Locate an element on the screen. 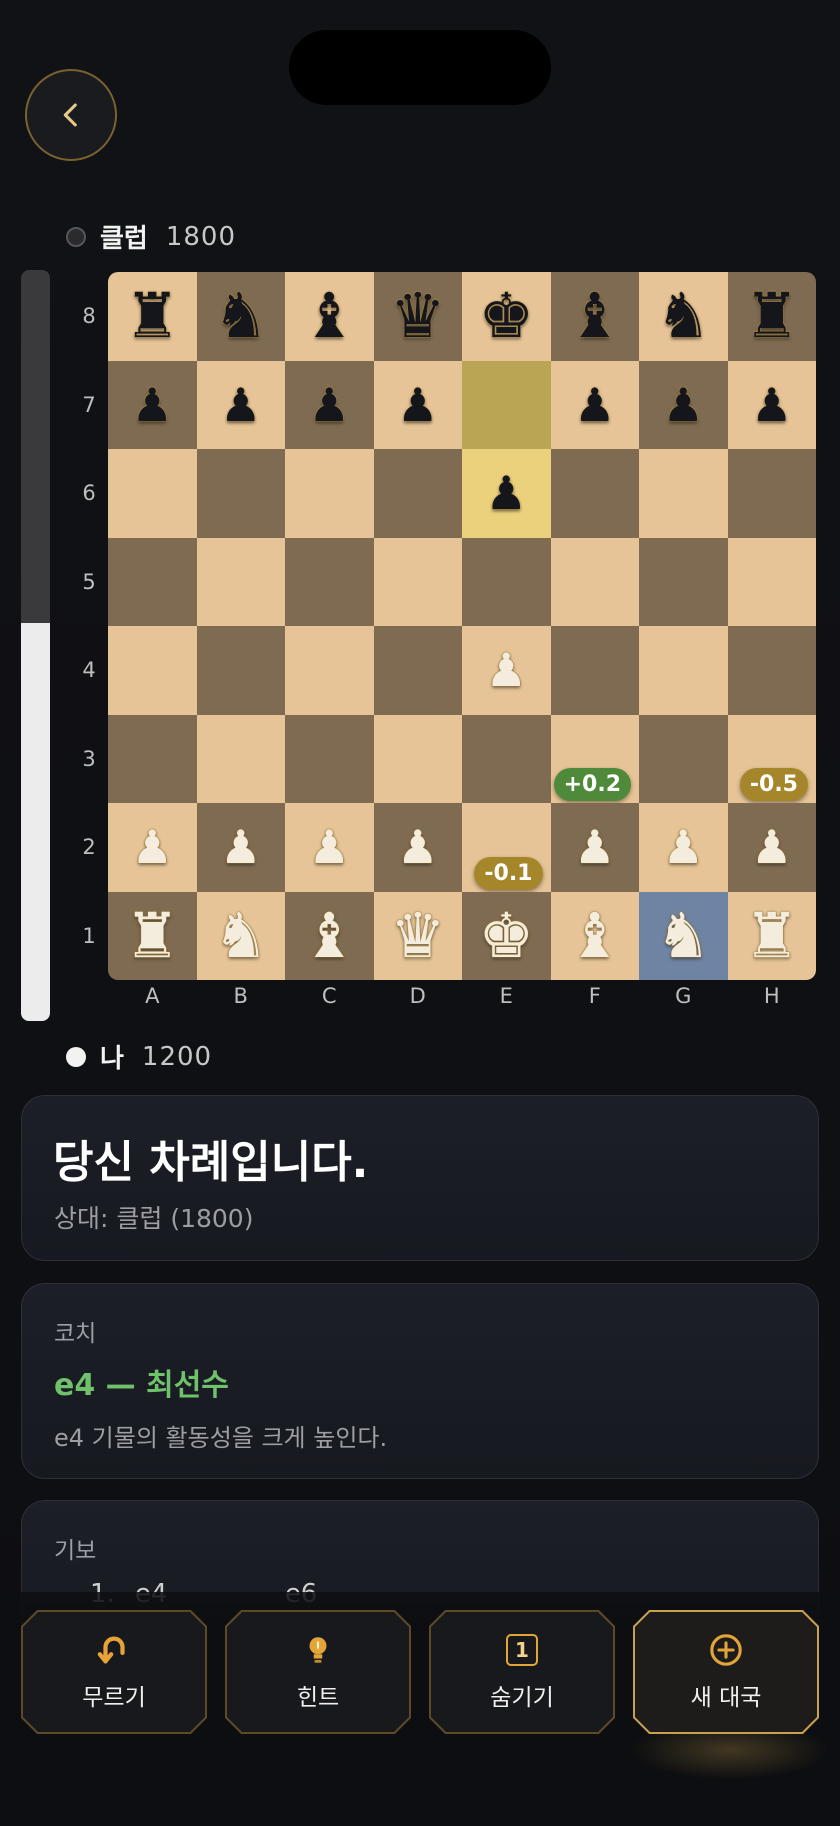 This screenshot has width=840, height=1826. square-h5 is located at coordinates (771, 581).